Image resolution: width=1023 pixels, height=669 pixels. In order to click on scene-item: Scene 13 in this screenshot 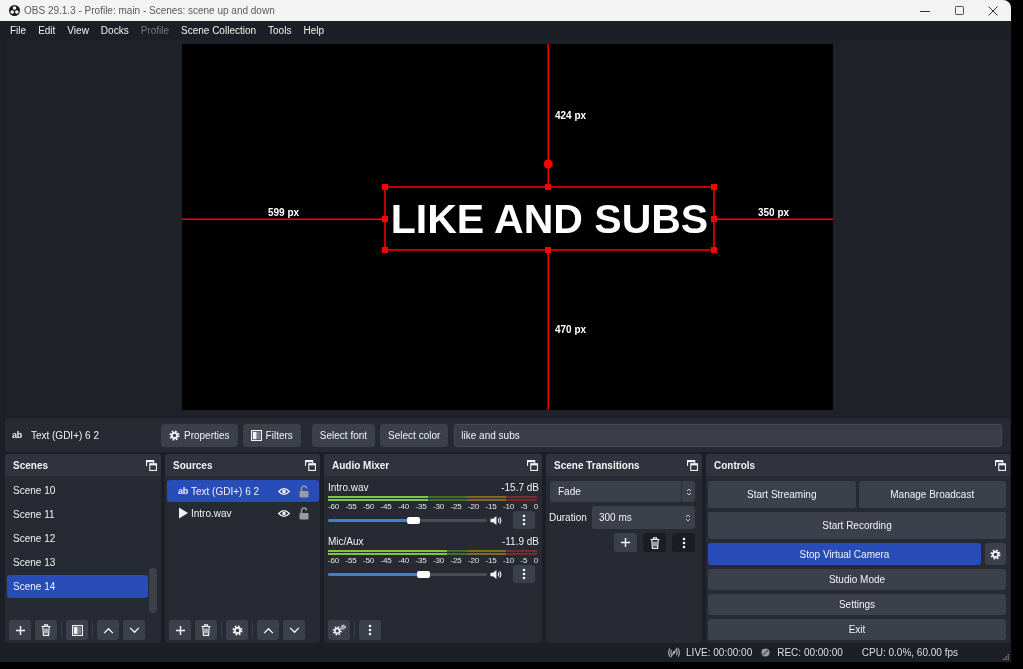, I will do `click(77, 562)`.